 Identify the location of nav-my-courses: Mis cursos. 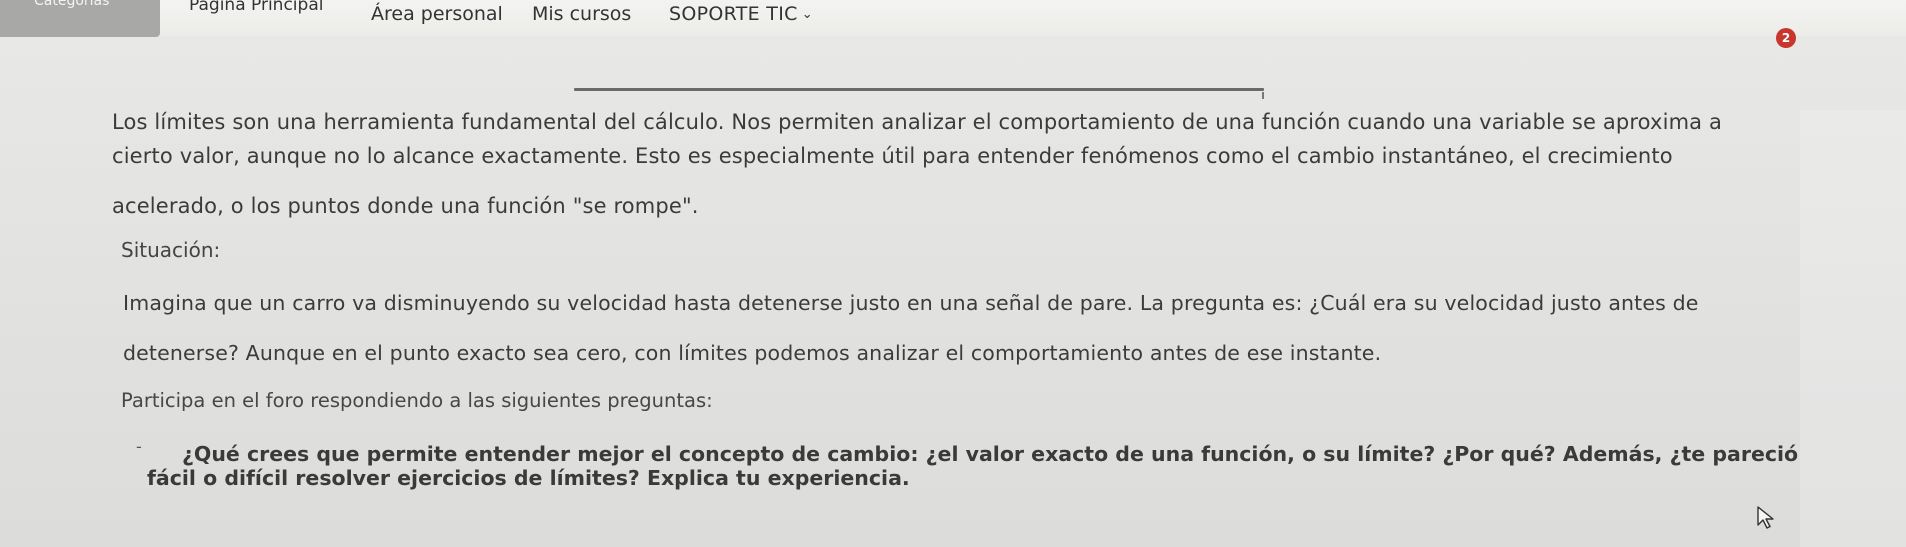
(581, 14).